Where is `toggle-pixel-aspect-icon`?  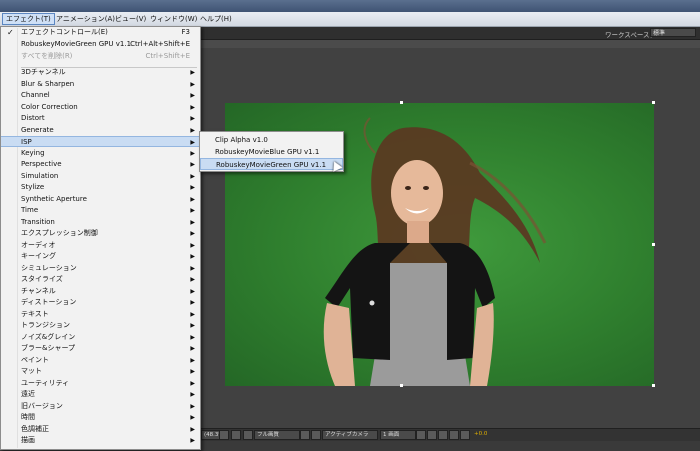
toggle-pixel-aspect-icon is located at coordinates (421, 435).